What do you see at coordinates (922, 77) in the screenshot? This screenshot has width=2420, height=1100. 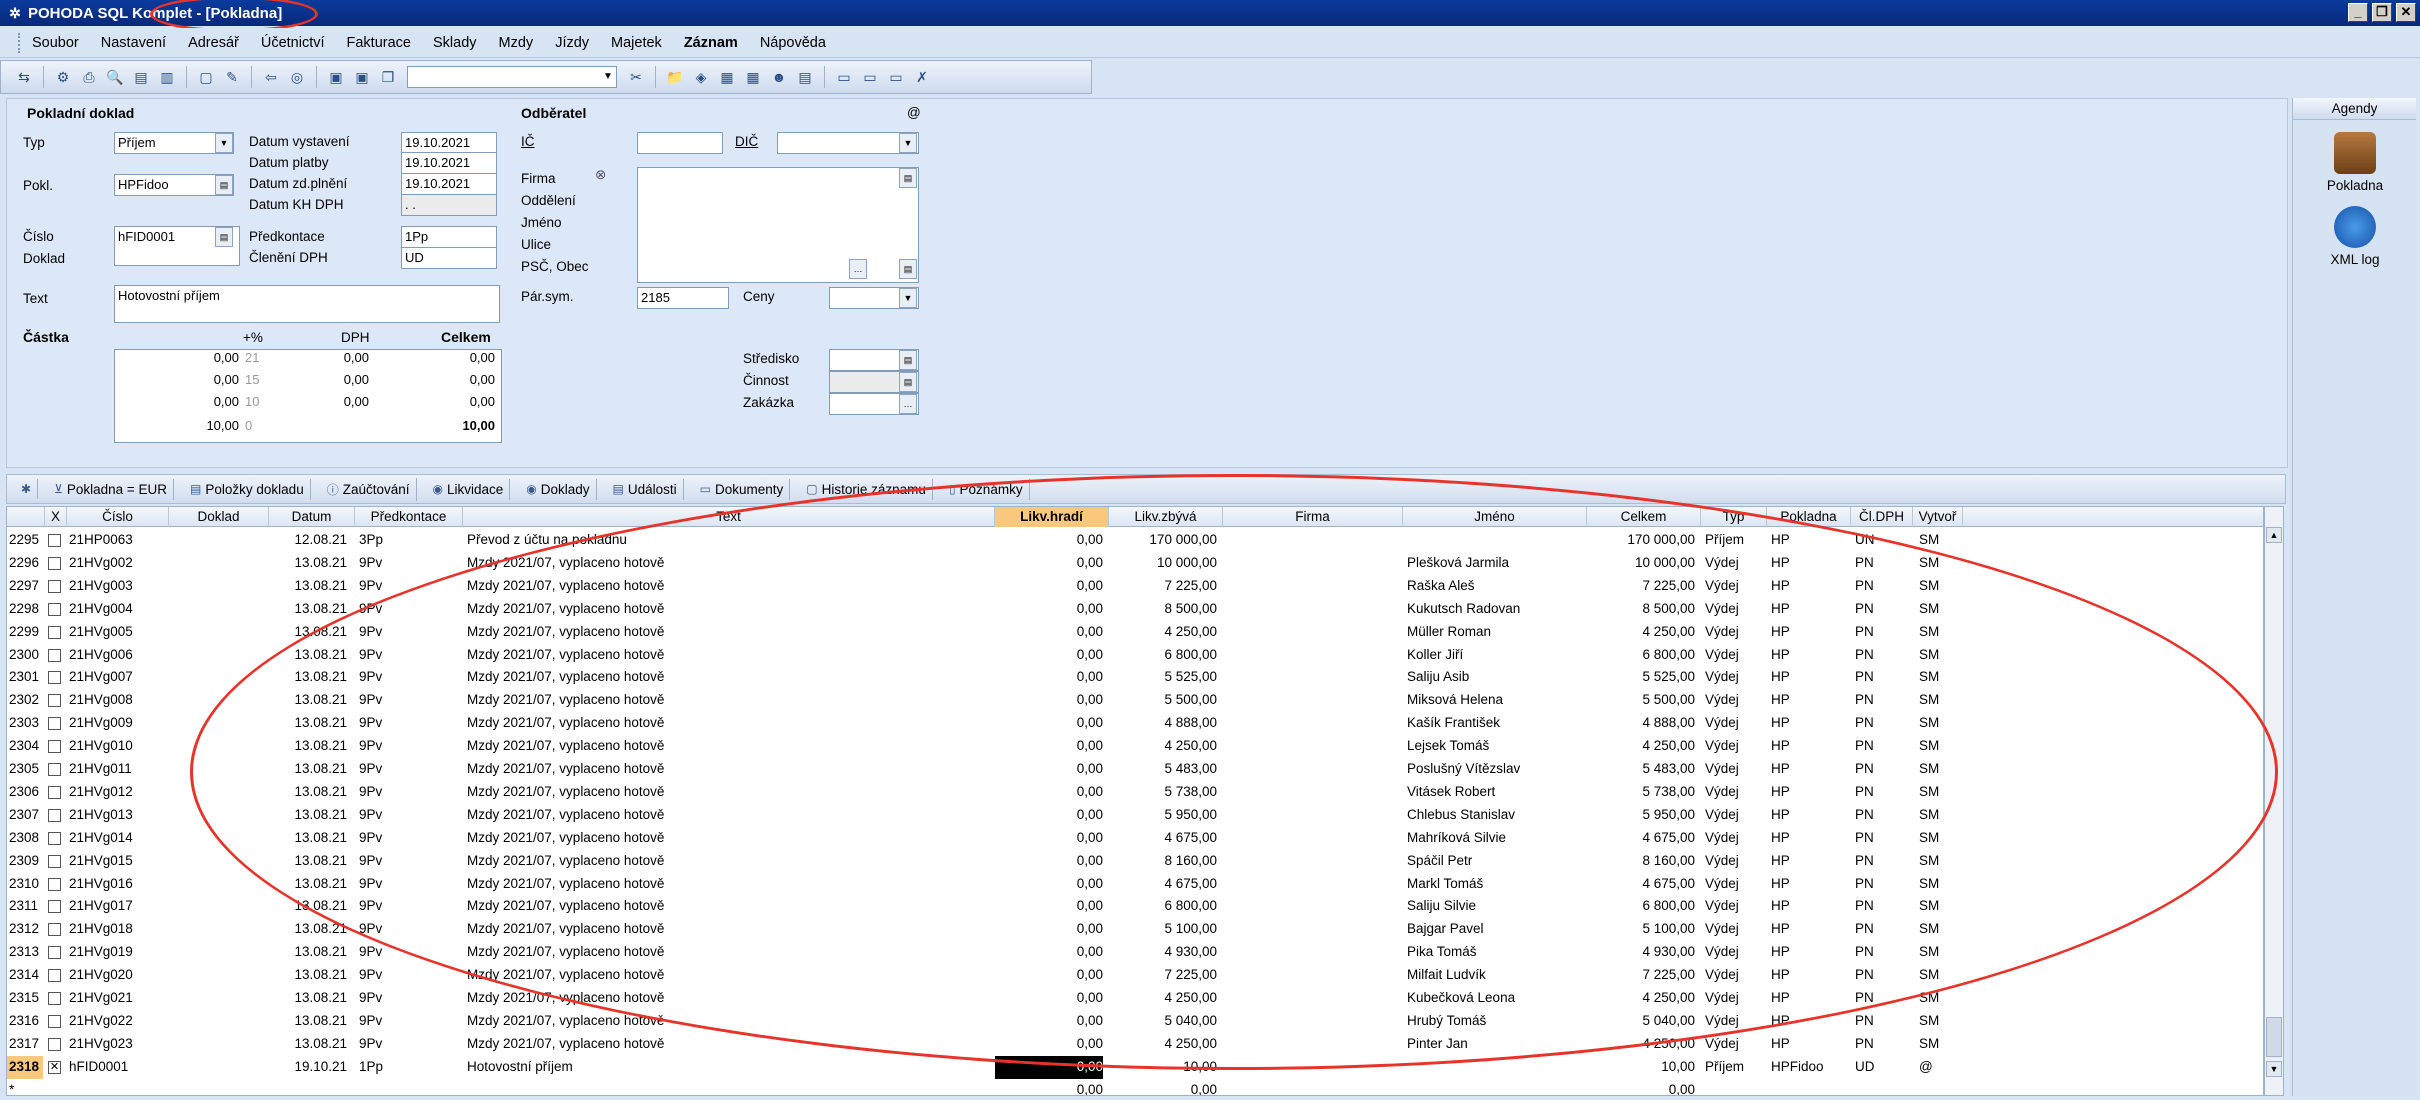 I see `toolbar-wrench-icon: ✗` at bounding box center [922, 77].